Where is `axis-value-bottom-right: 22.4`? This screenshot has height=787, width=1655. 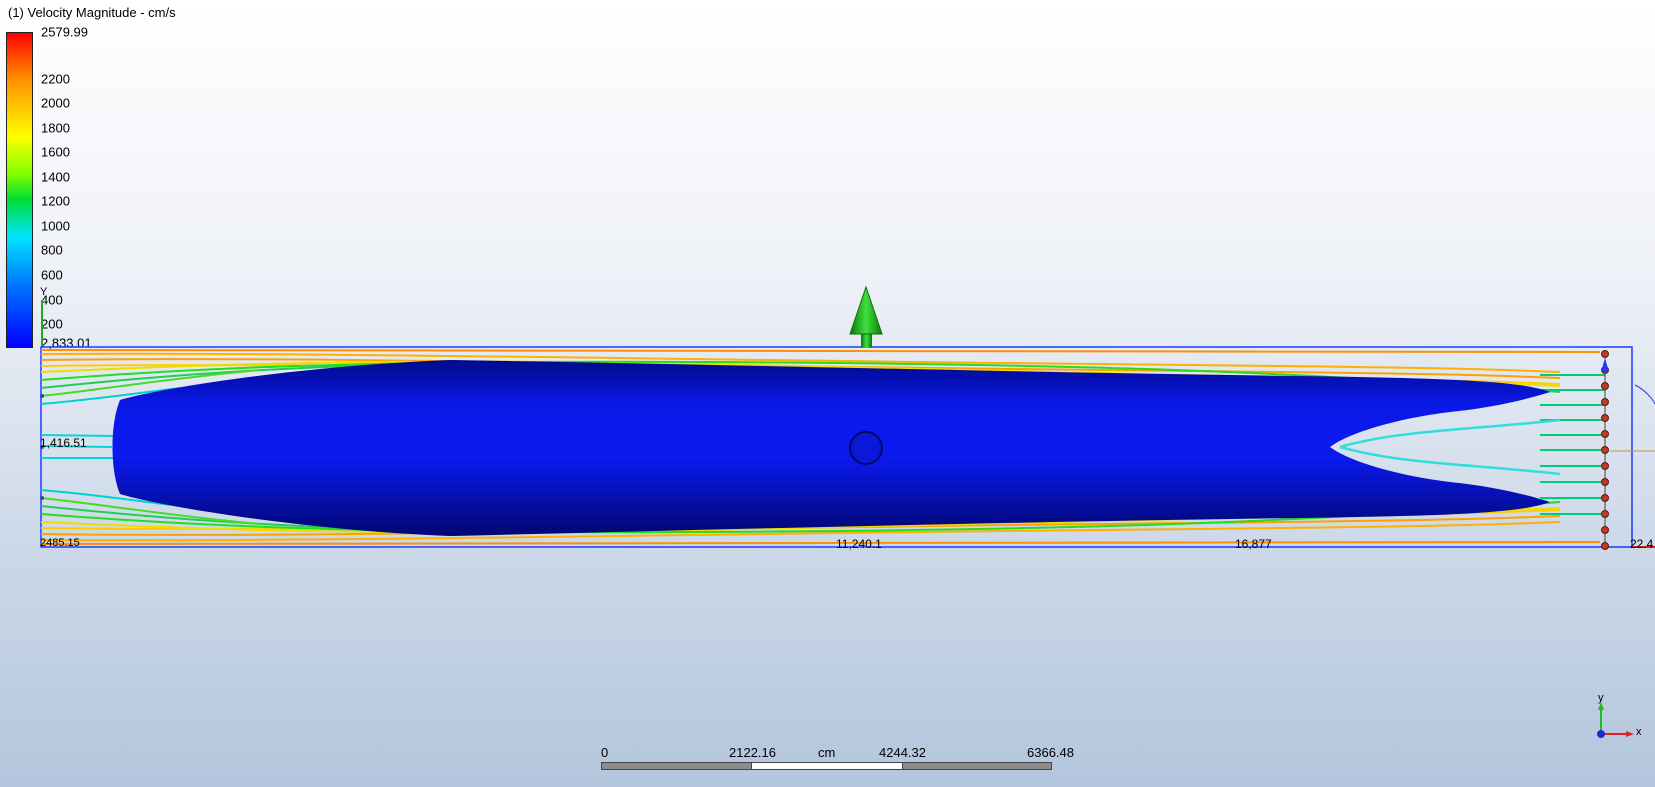 axis-value-bottom-right: 22.4 is located at coordinates (1642, 544).